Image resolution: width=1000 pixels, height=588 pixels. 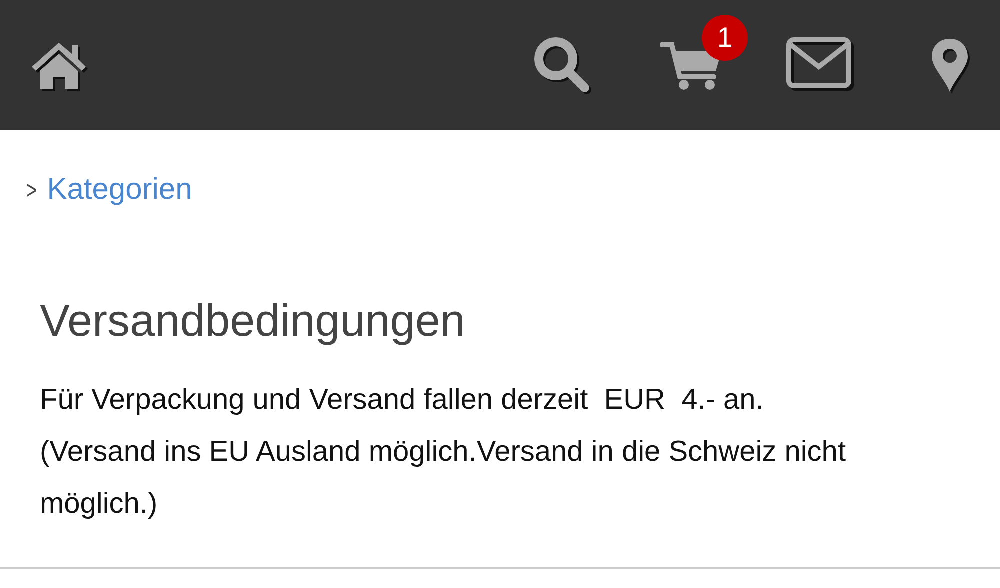 I want to click on chevron-icon: >, so click(x=31, y=190).